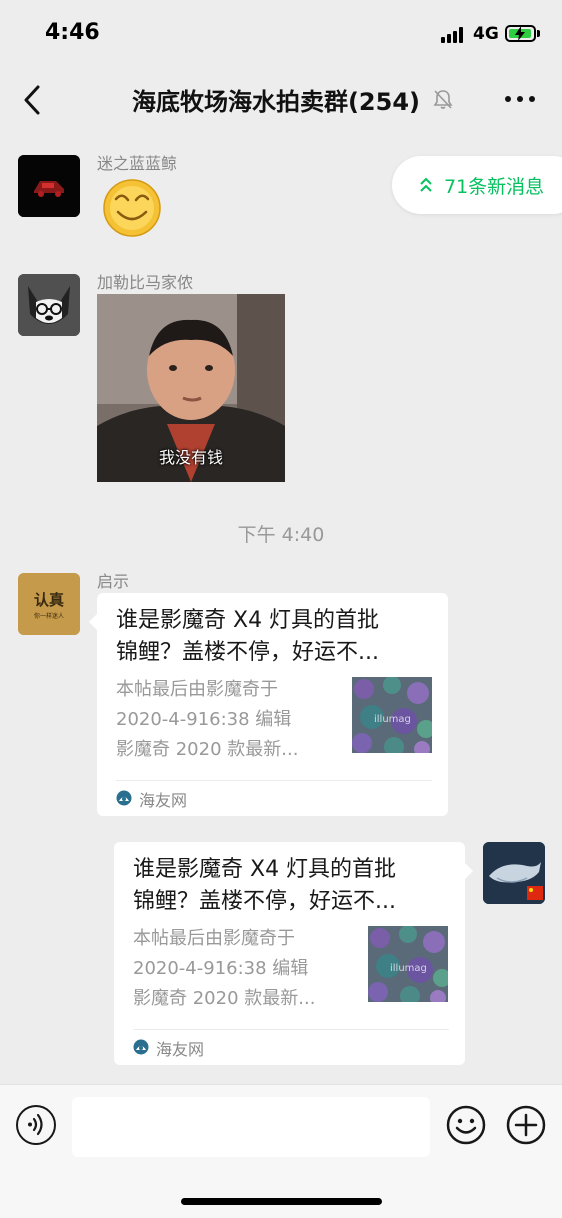 This screenshot has height=1218, width=562. What do you see at coordinates (526, 1125) in the screenshot?
I see `plus-icon` at bounding box center [526, 1125].